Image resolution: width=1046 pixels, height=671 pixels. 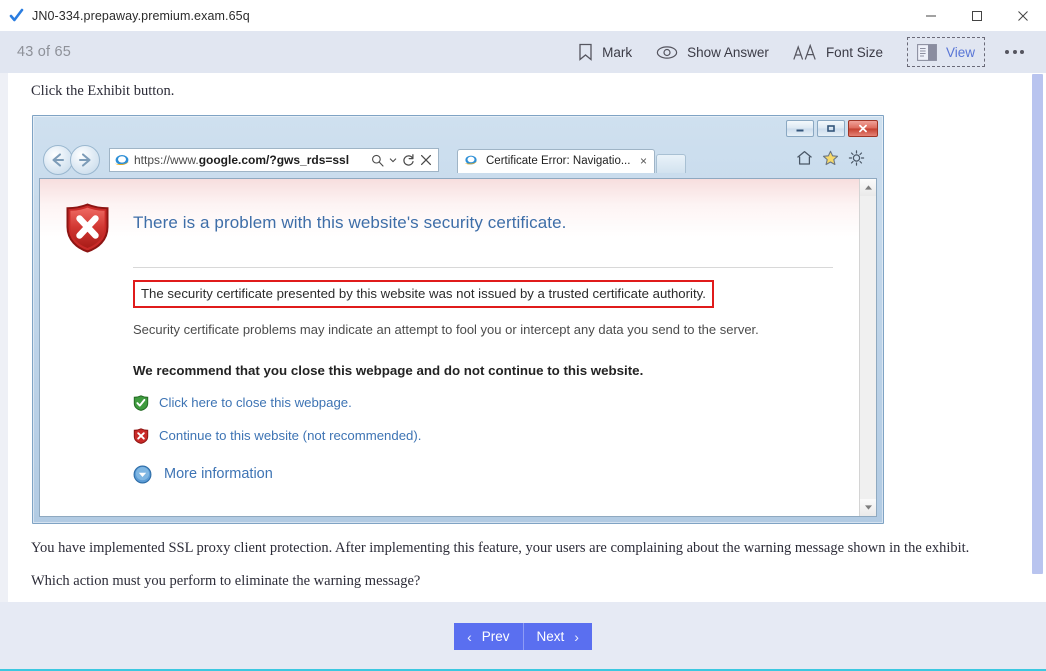 What do you see at coordinates (426, 160) in the screenshot?
I see `stop-loading-icon` at bounding box center [426, 160].